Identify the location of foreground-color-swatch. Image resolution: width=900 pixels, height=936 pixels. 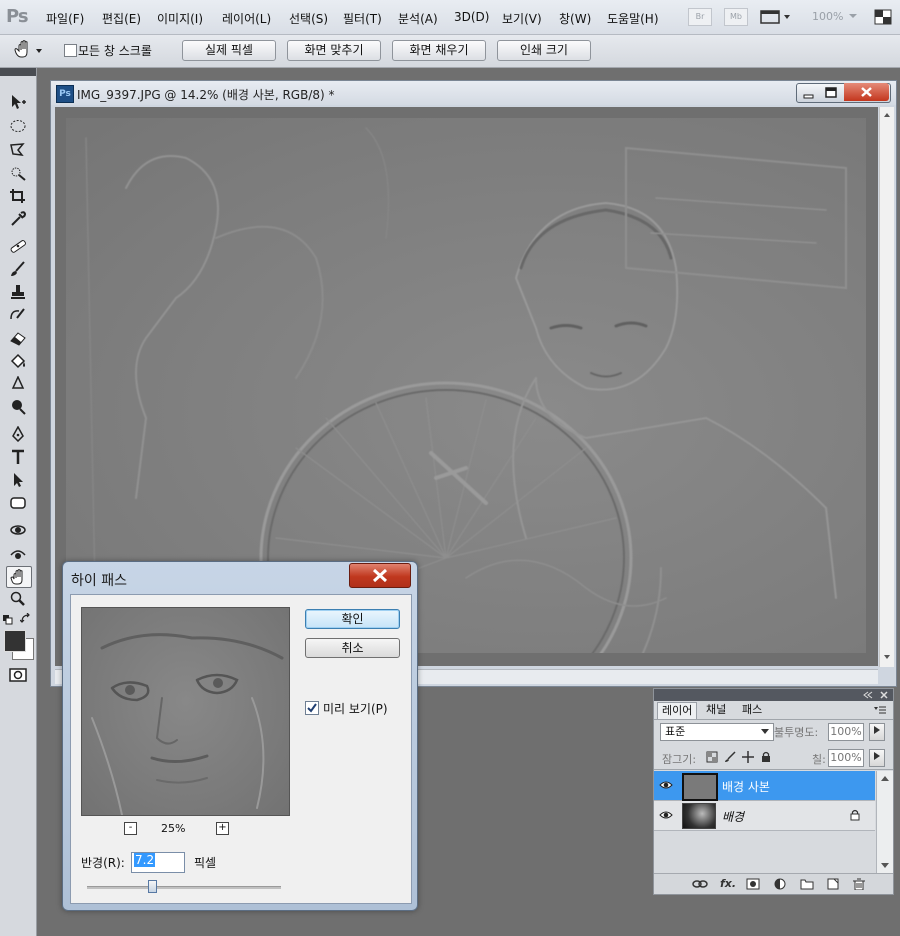
(15, 641).